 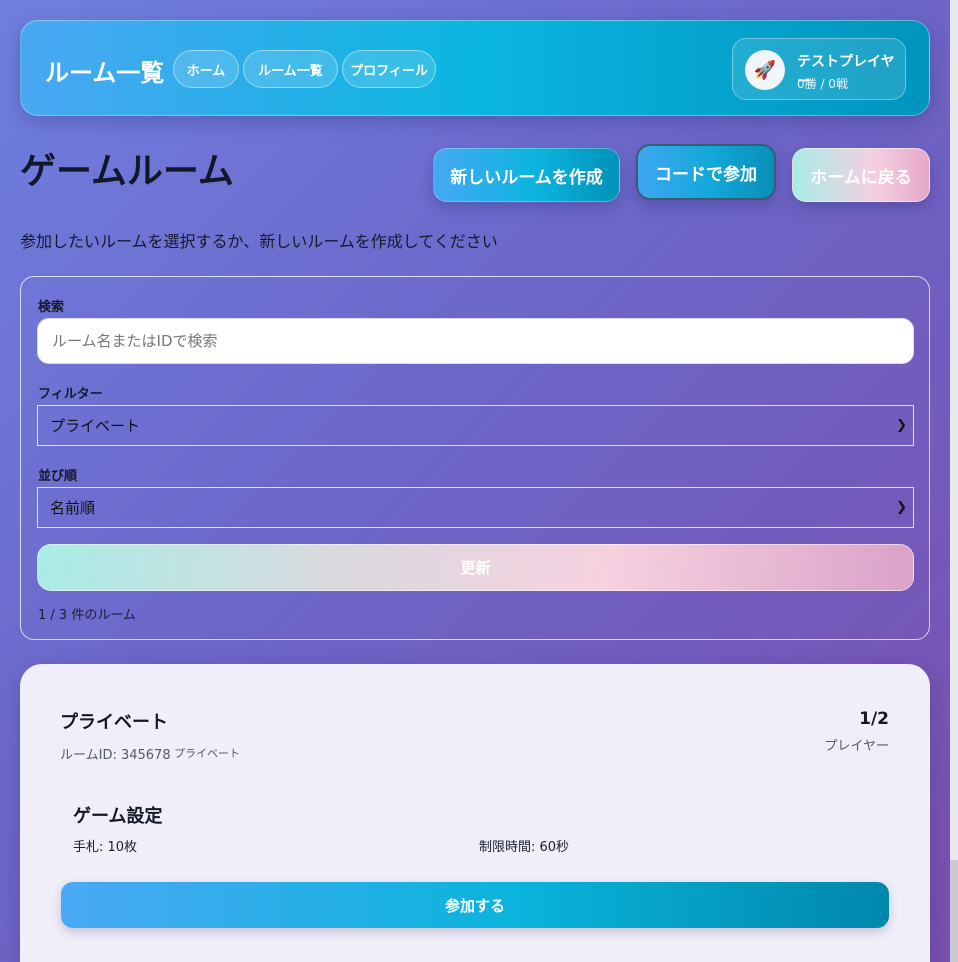 I want to click on nav-room-list: ルーム一覧, so click(x=290, y=69).